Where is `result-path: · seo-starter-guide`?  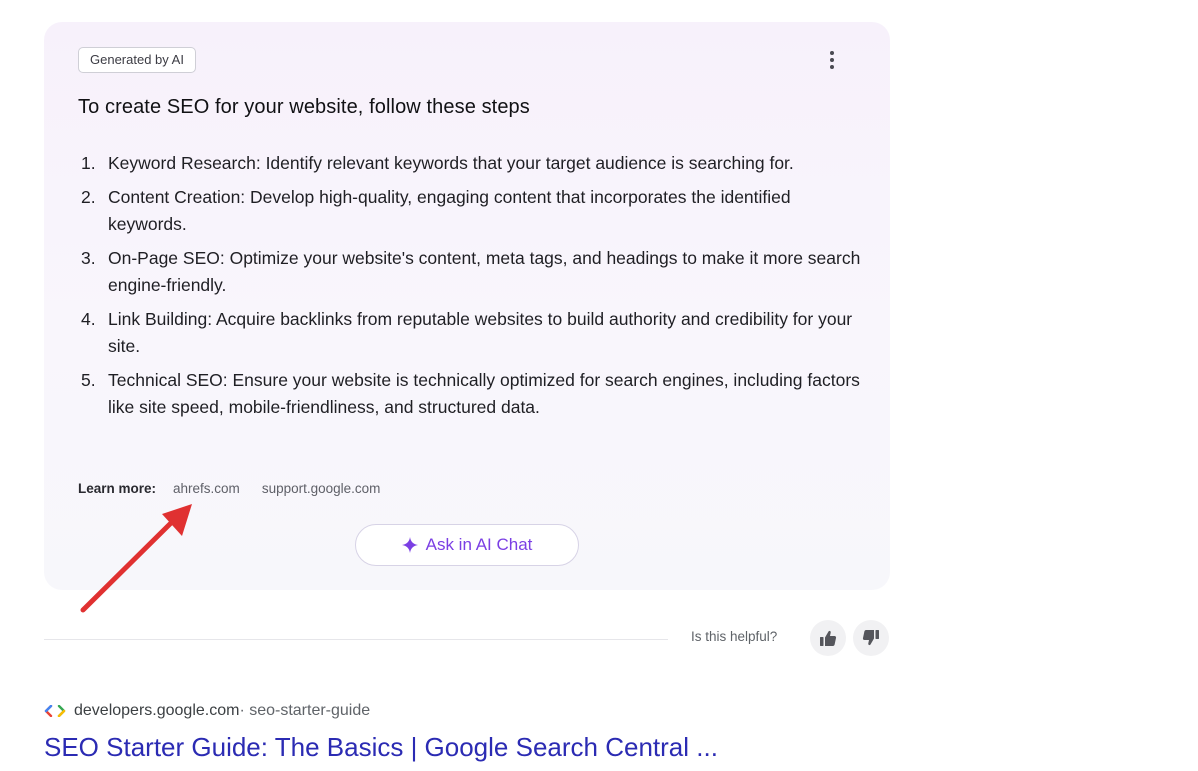 result-path: · seo-starter-guide is located at coordinates (305, 710).